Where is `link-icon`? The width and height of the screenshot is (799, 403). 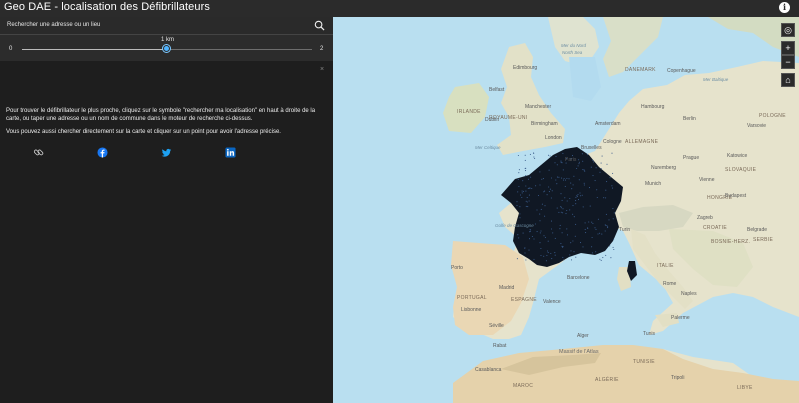 link-icon is located at coordinates (38, 152).